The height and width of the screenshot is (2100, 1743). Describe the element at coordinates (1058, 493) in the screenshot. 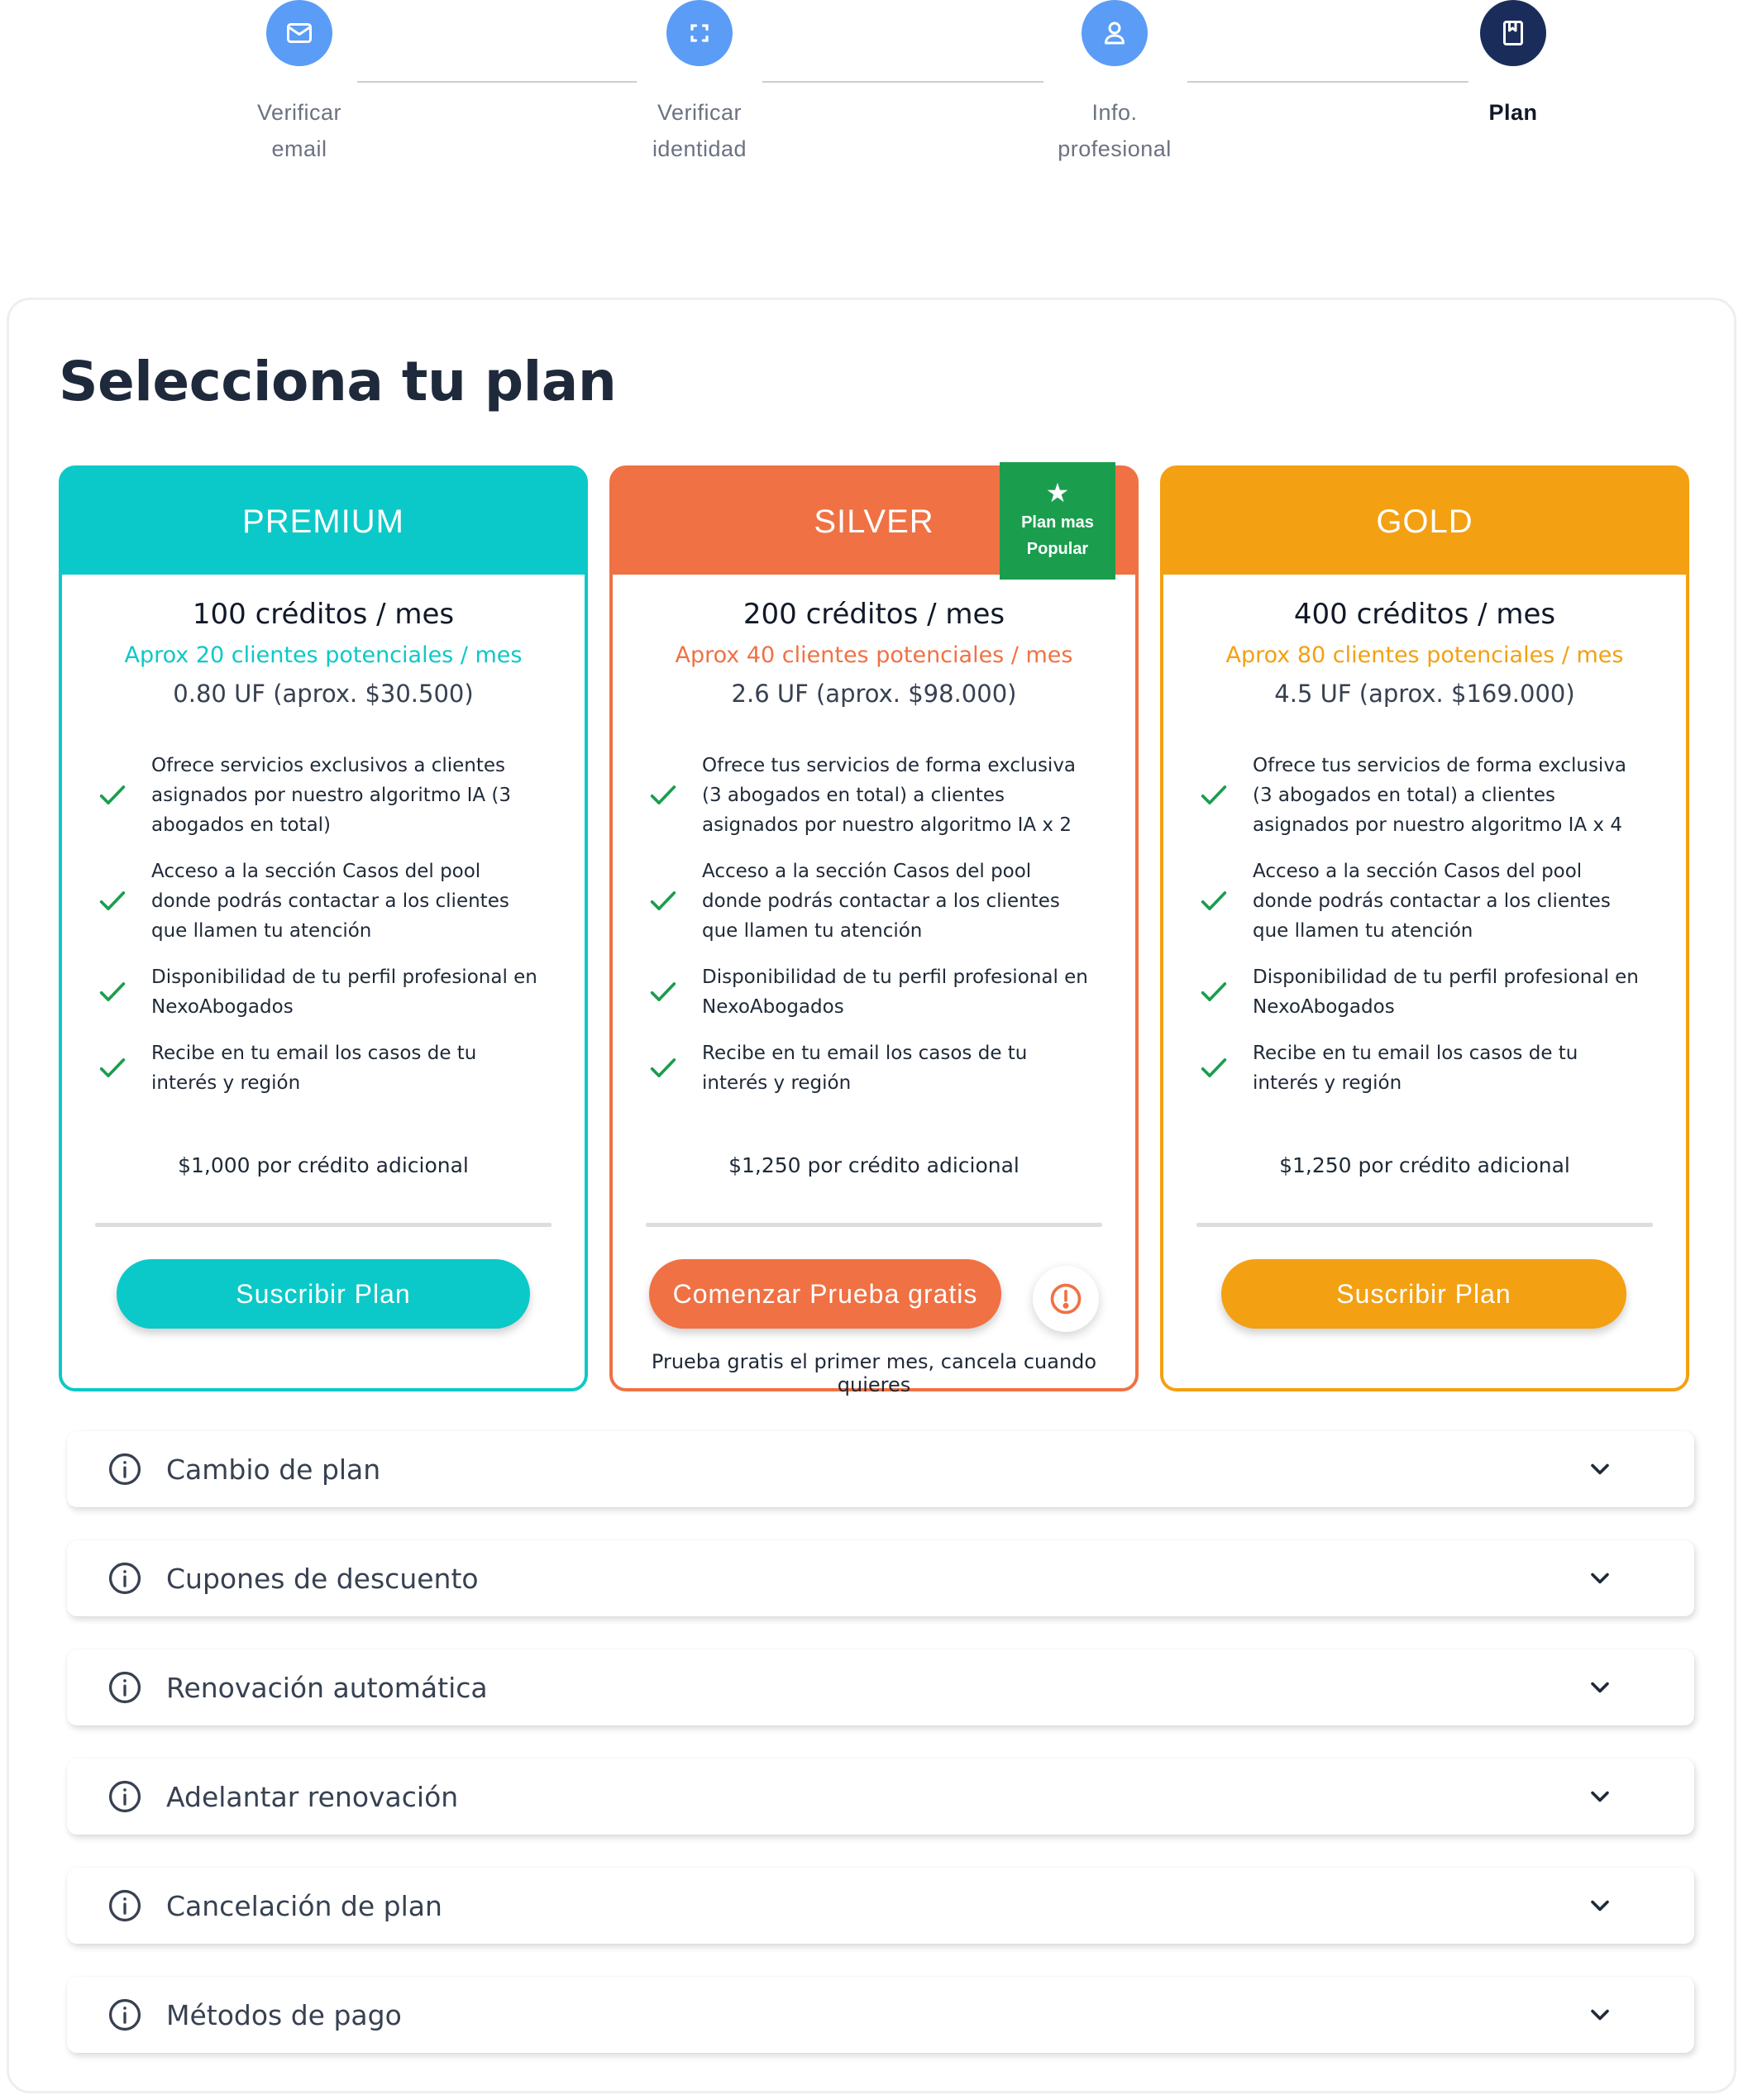

I see `star-icon: ★` at that location.